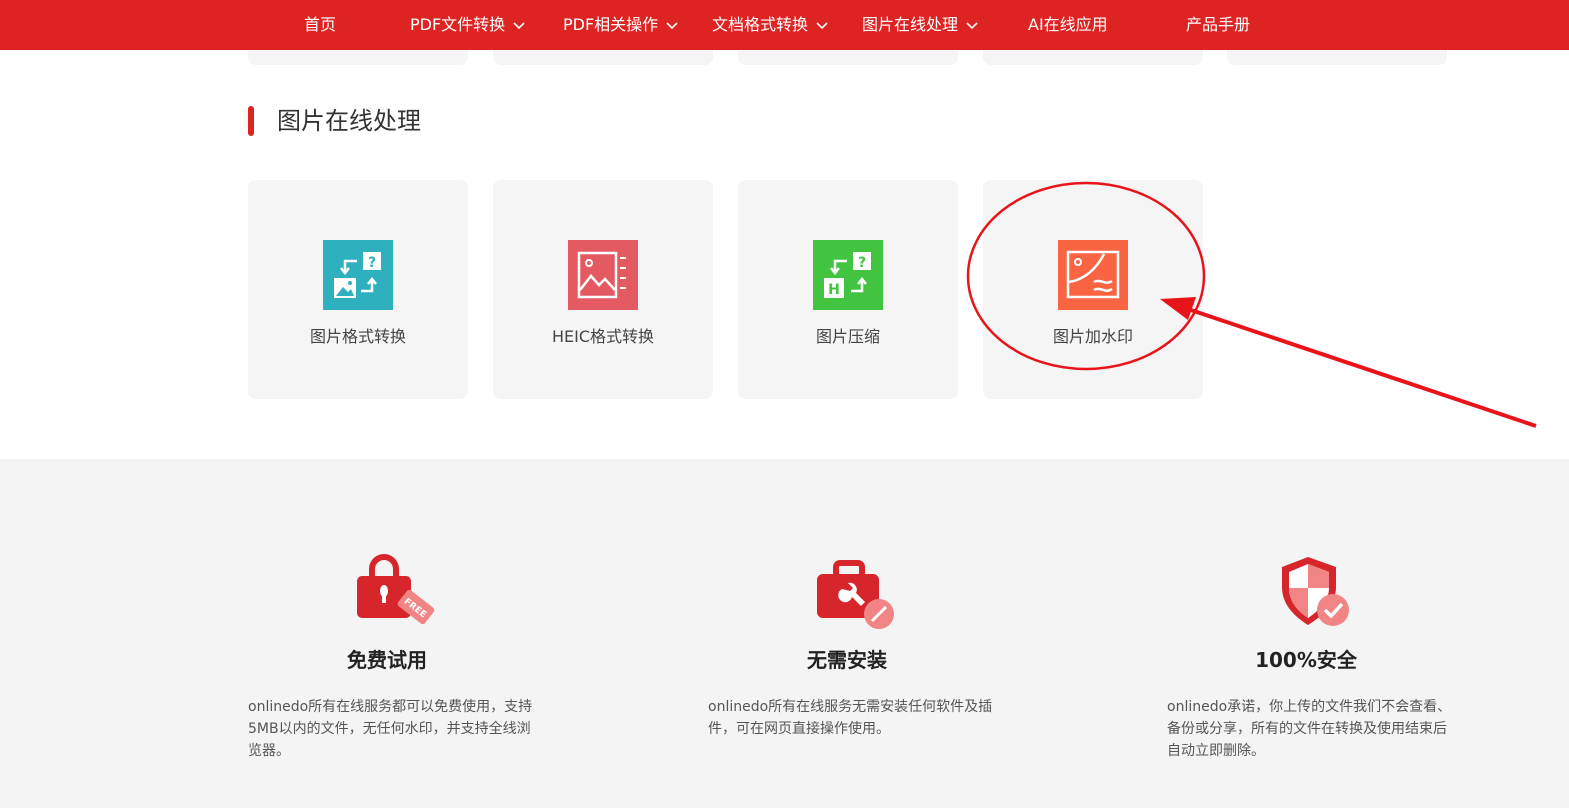 Image resolution: width=1569 pixels, height=808 pixels. What do you see at coordinates (1093, 275) in the screenshot?
I see `image-watermark-icon` at bounding box center [1093, 275].